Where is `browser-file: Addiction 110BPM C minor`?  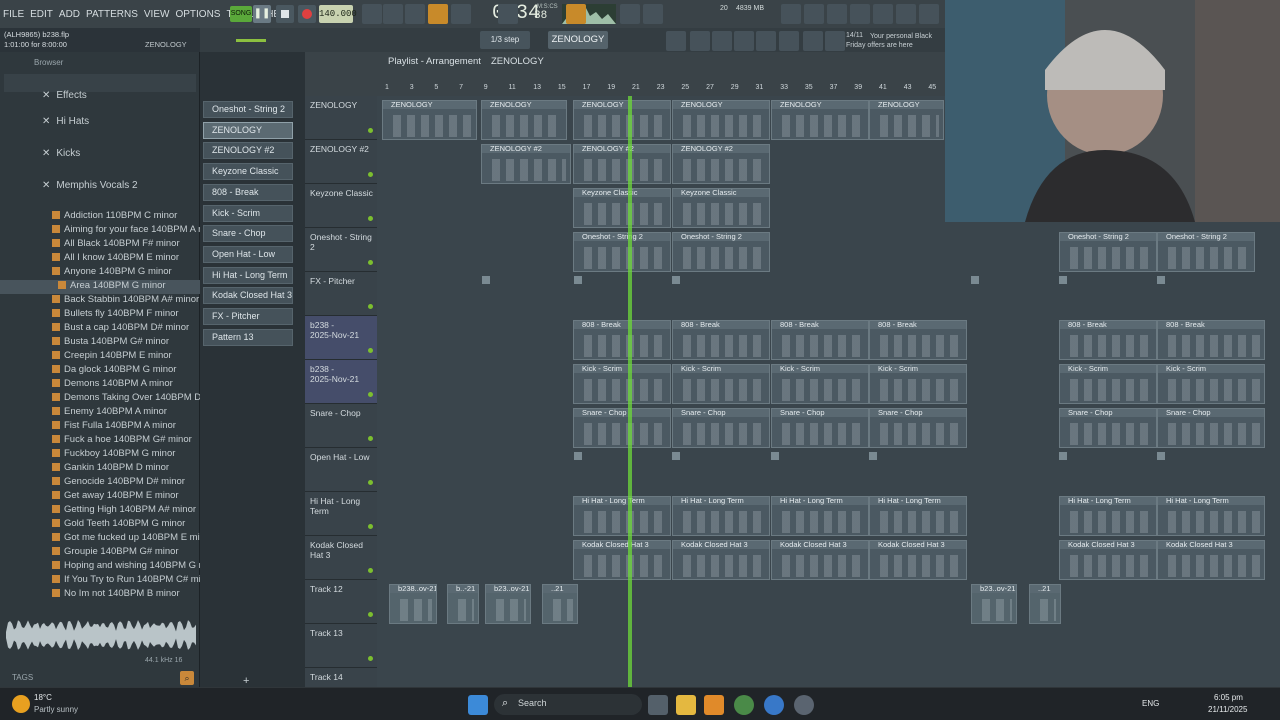
browser-file: Addiction 110BPM C minor is located at coordinates (100, 217).